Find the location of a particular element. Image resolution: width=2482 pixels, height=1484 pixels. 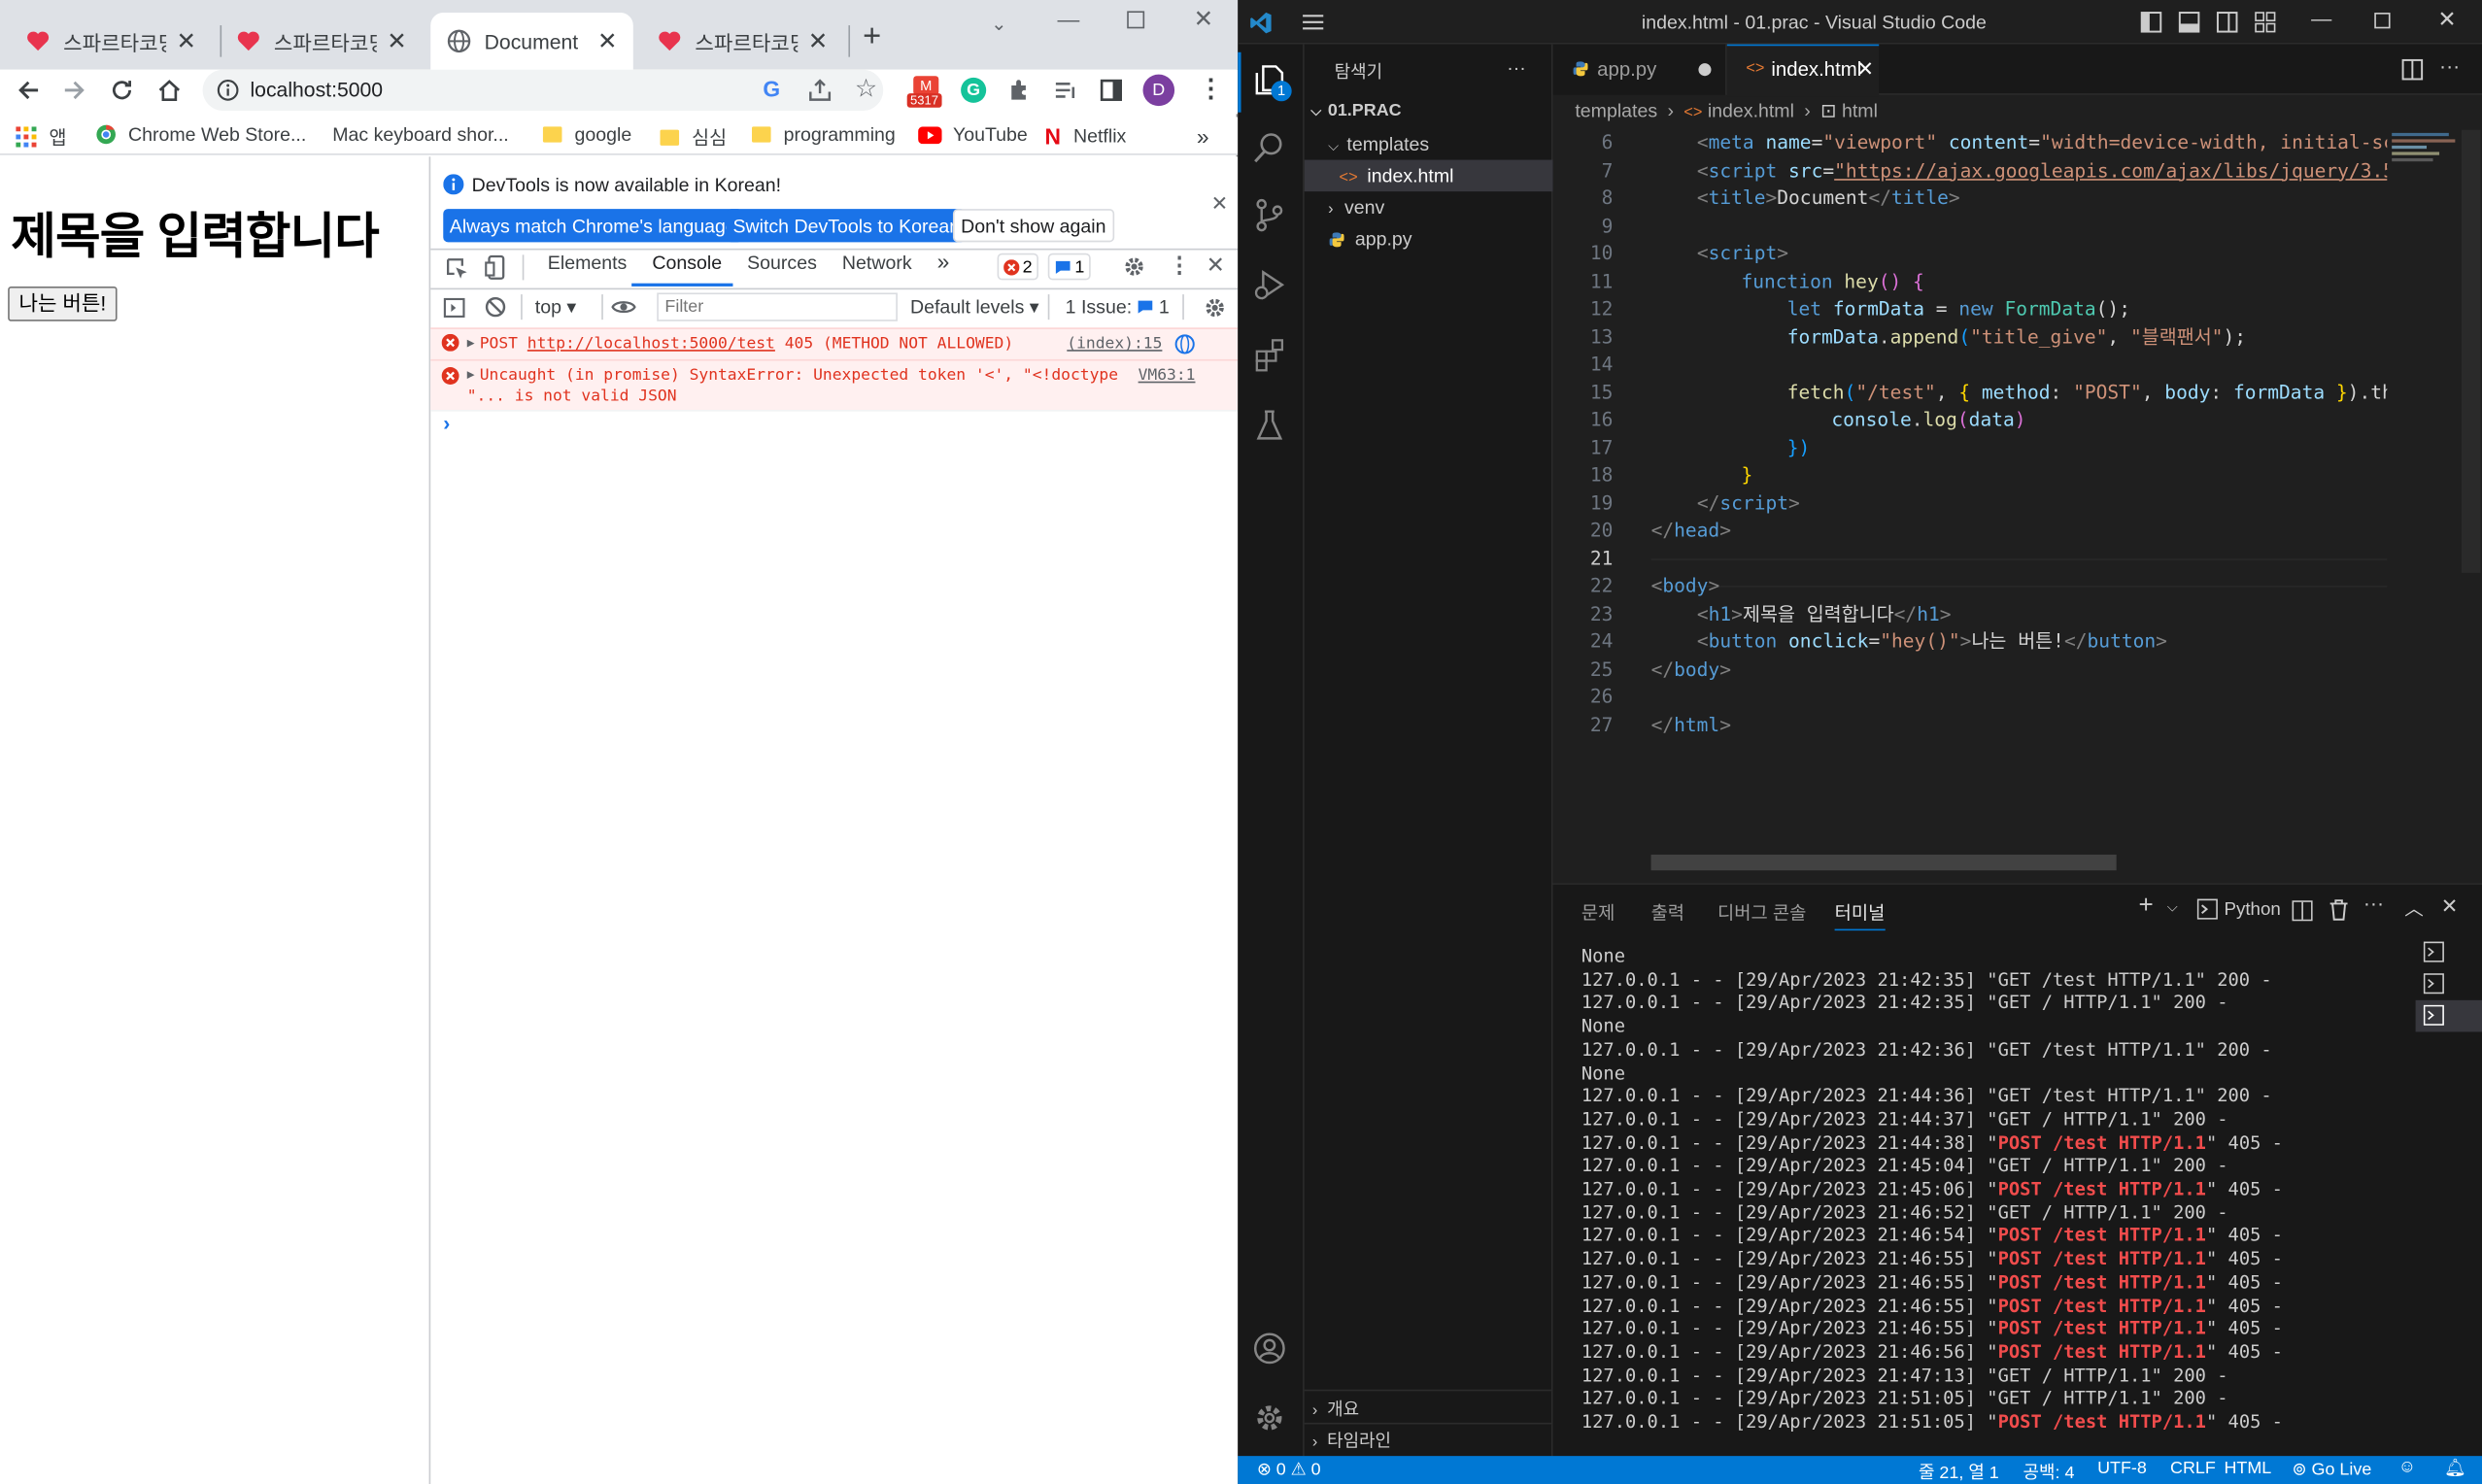

accounts-icon is located at coordinates (1269, 1348).